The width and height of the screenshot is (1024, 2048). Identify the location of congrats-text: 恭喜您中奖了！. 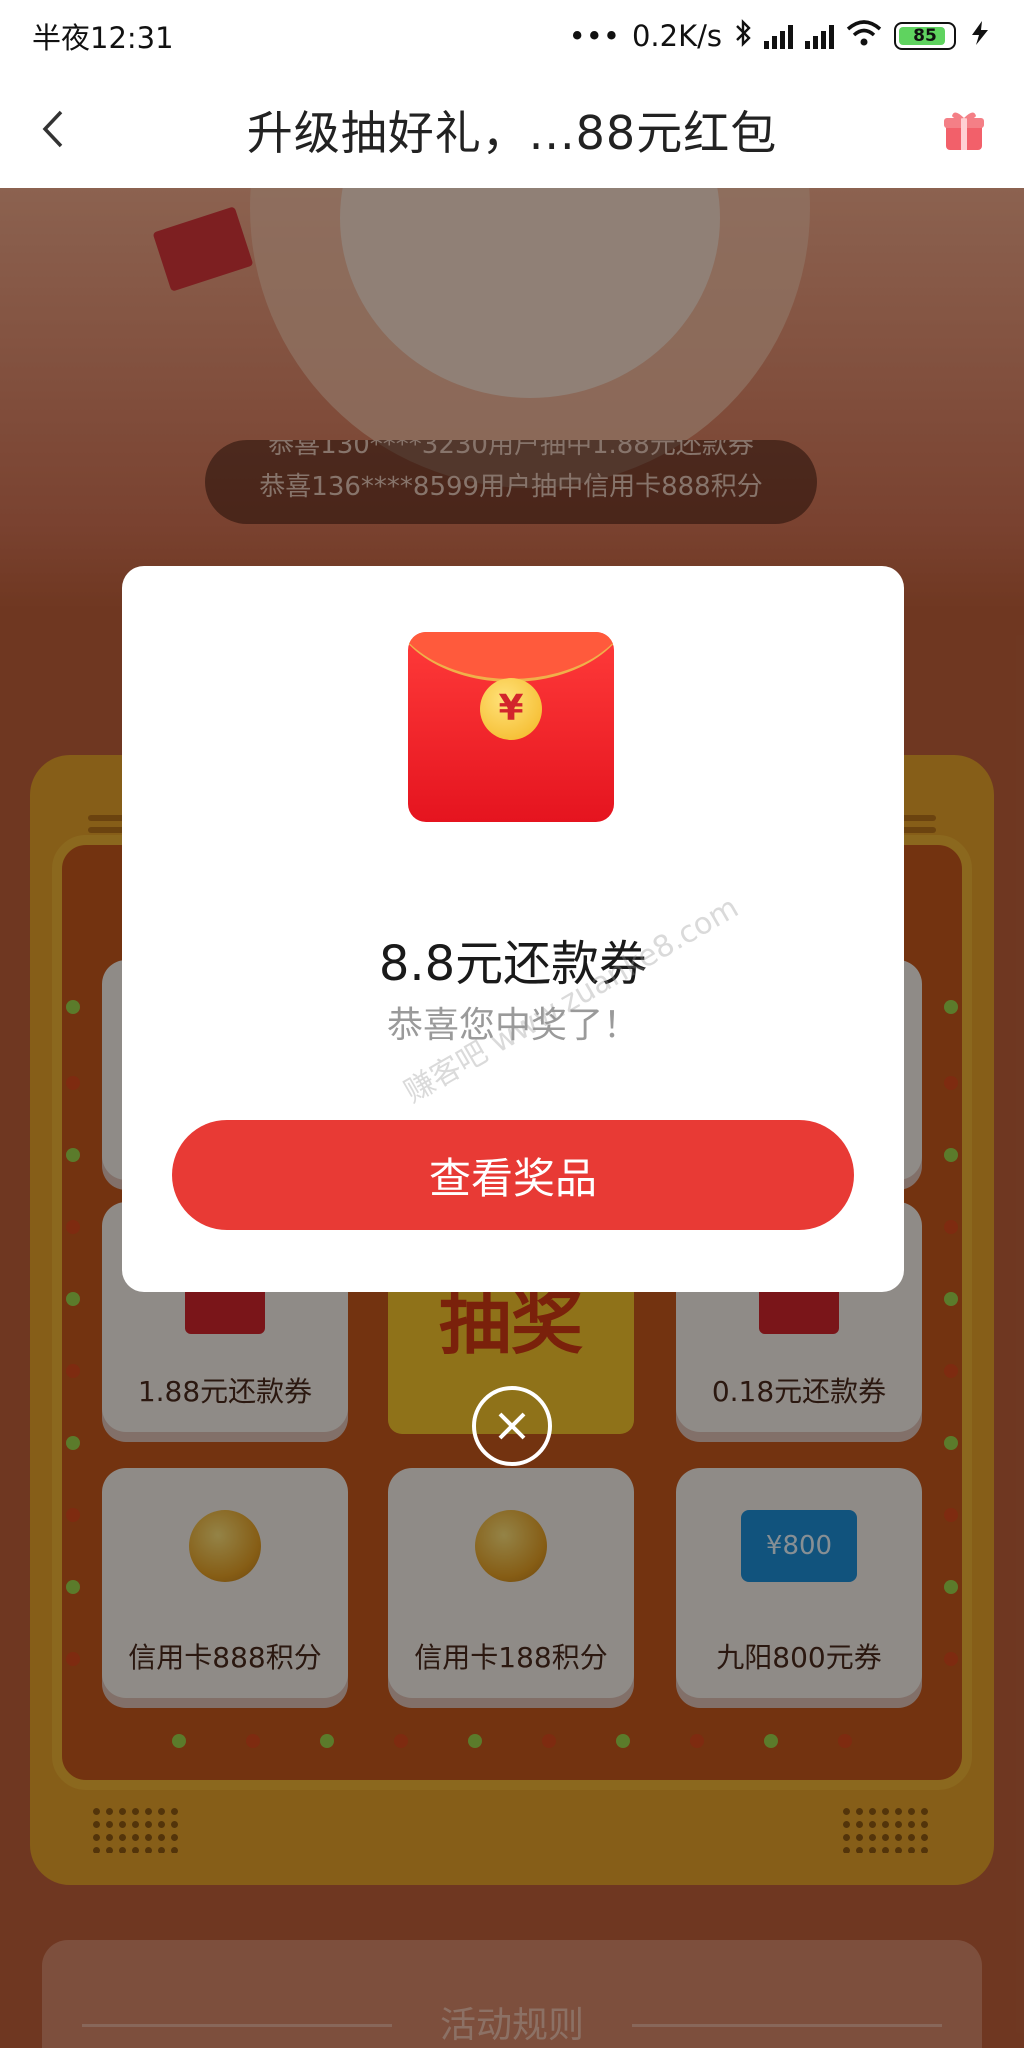
(512, 1025).